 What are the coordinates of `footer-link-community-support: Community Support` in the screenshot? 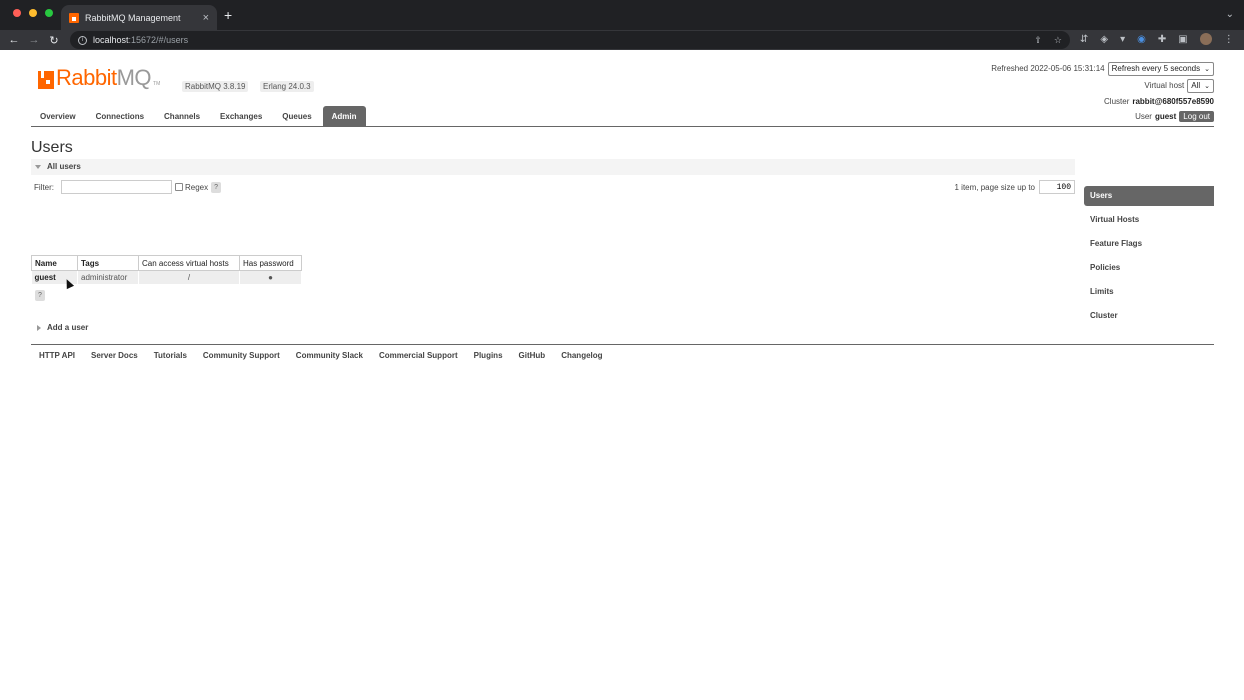 It's located at (241, 355).